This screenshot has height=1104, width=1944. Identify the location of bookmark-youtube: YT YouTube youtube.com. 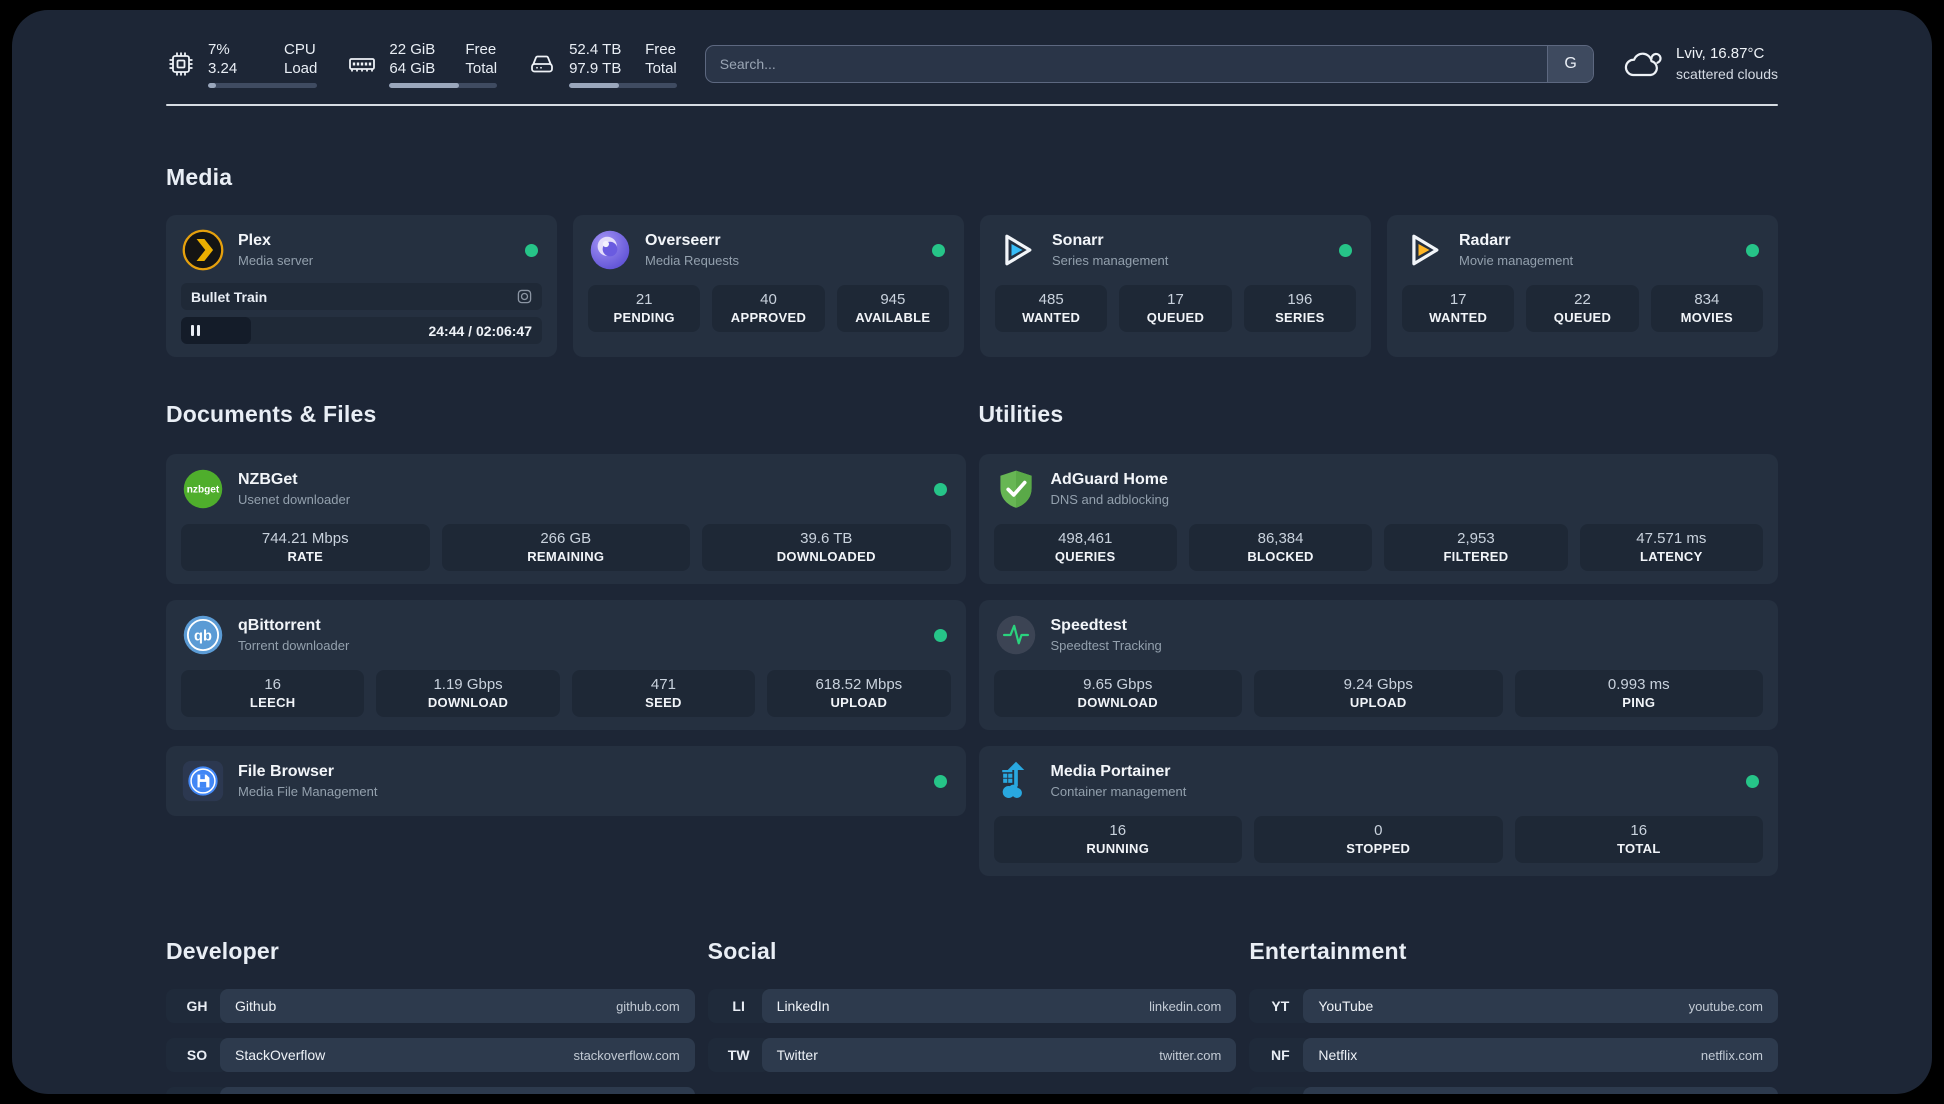
(1513, 1006).